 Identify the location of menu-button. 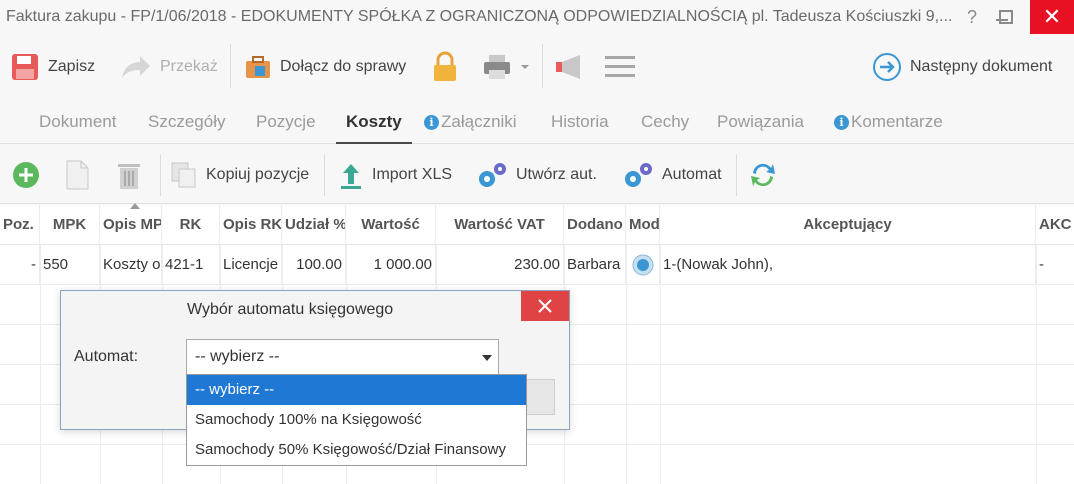
(624, 67).